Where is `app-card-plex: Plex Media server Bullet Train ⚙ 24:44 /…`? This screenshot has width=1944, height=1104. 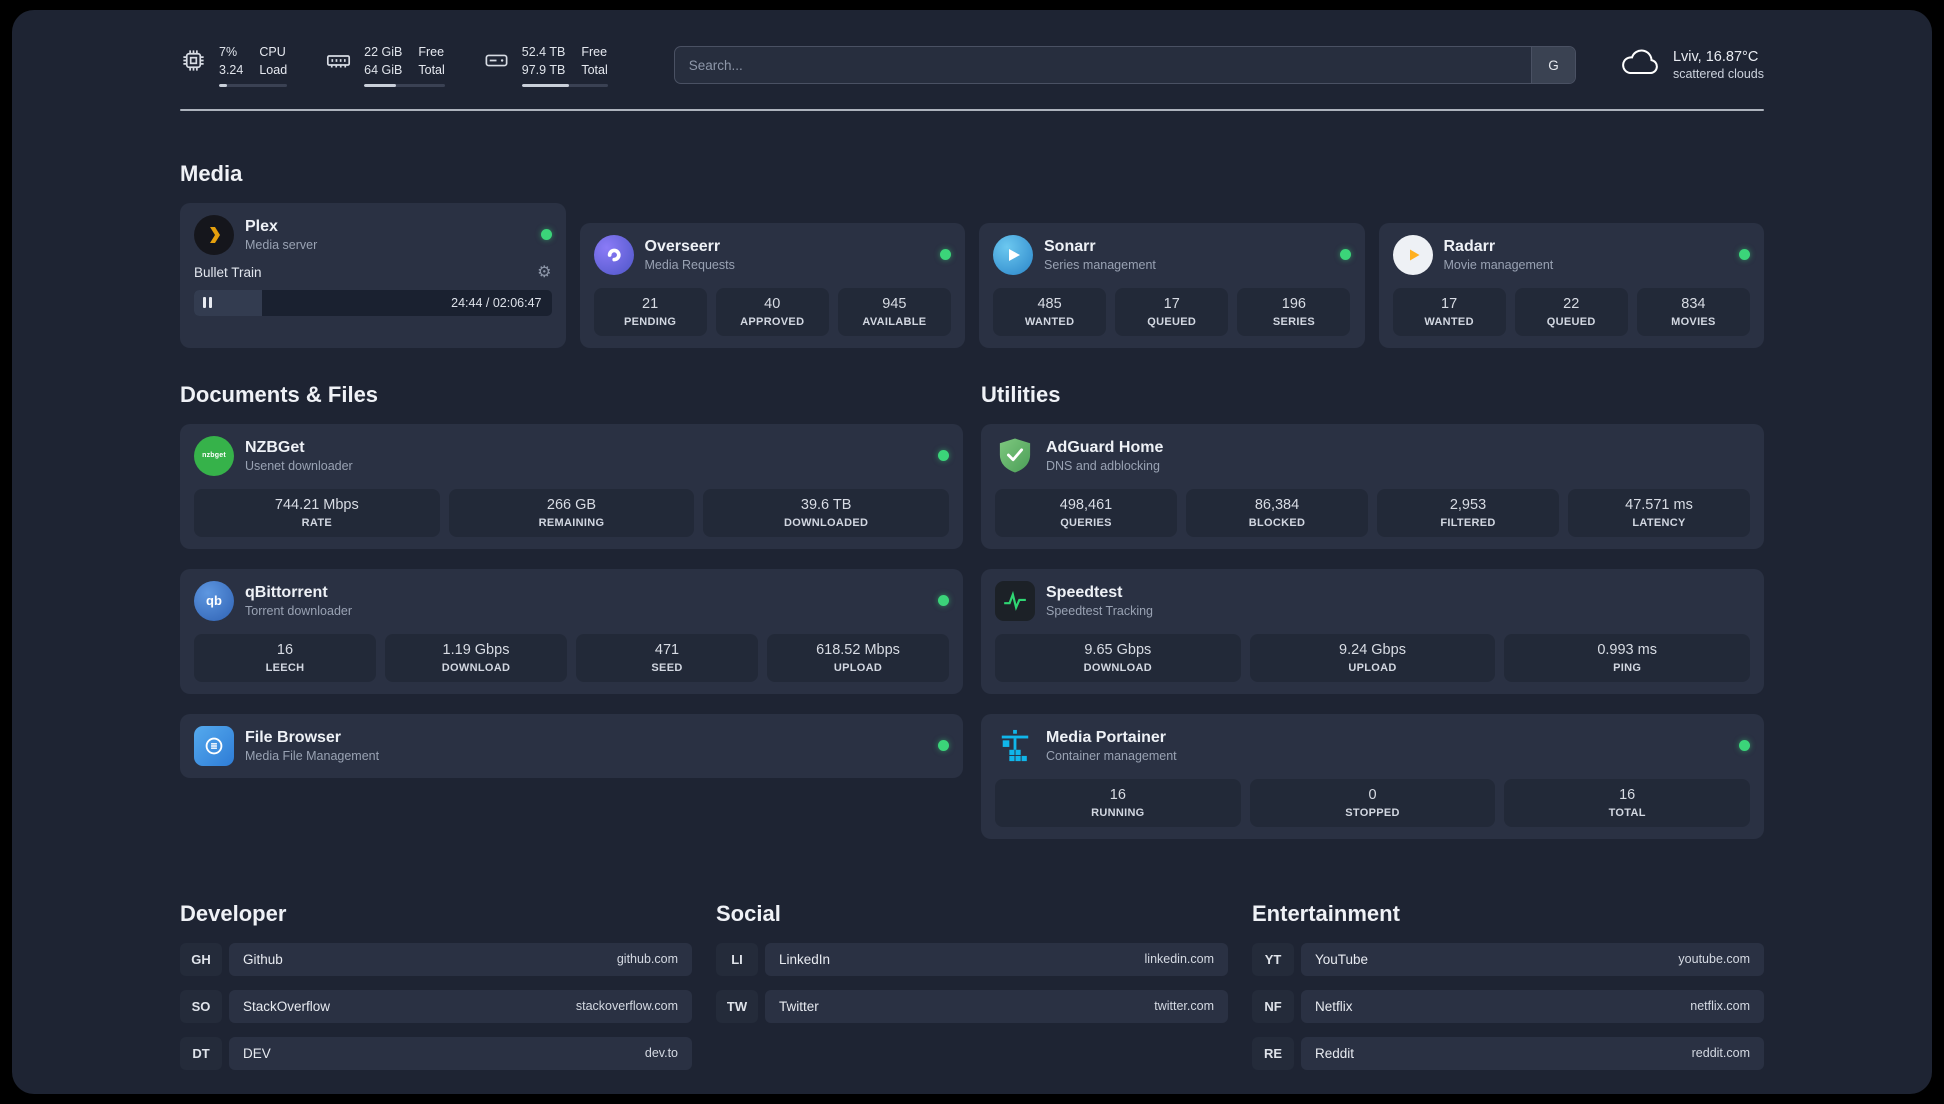
app-card-plex: Plex Media server Bullet Train ⚙ 24:44 /… is located at coordinates (373, 275).